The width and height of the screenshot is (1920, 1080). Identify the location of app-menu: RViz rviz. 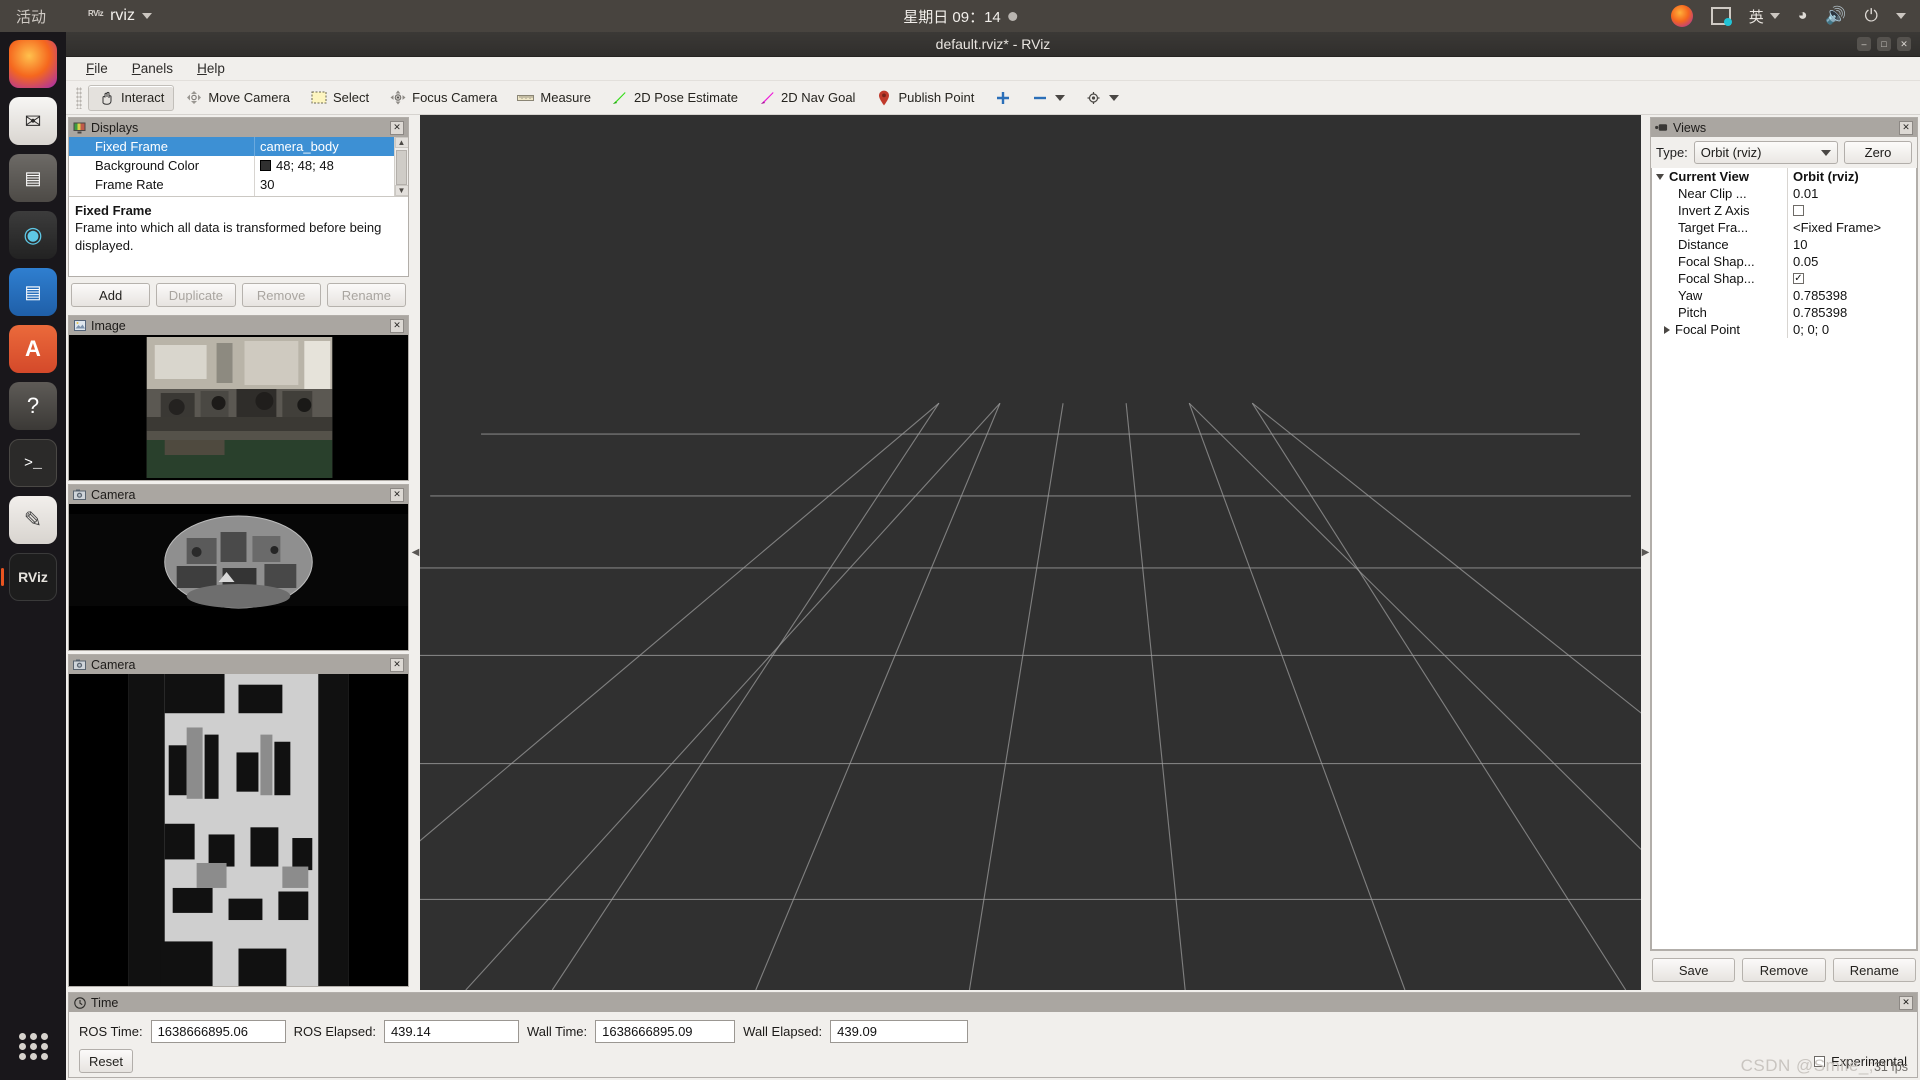
(120, 16).